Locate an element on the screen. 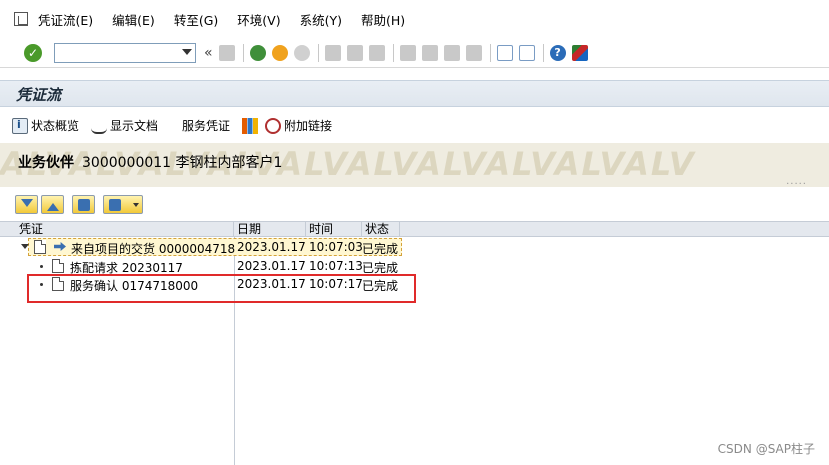  dropdown-caret-icon is located at coordinates (136, 204).